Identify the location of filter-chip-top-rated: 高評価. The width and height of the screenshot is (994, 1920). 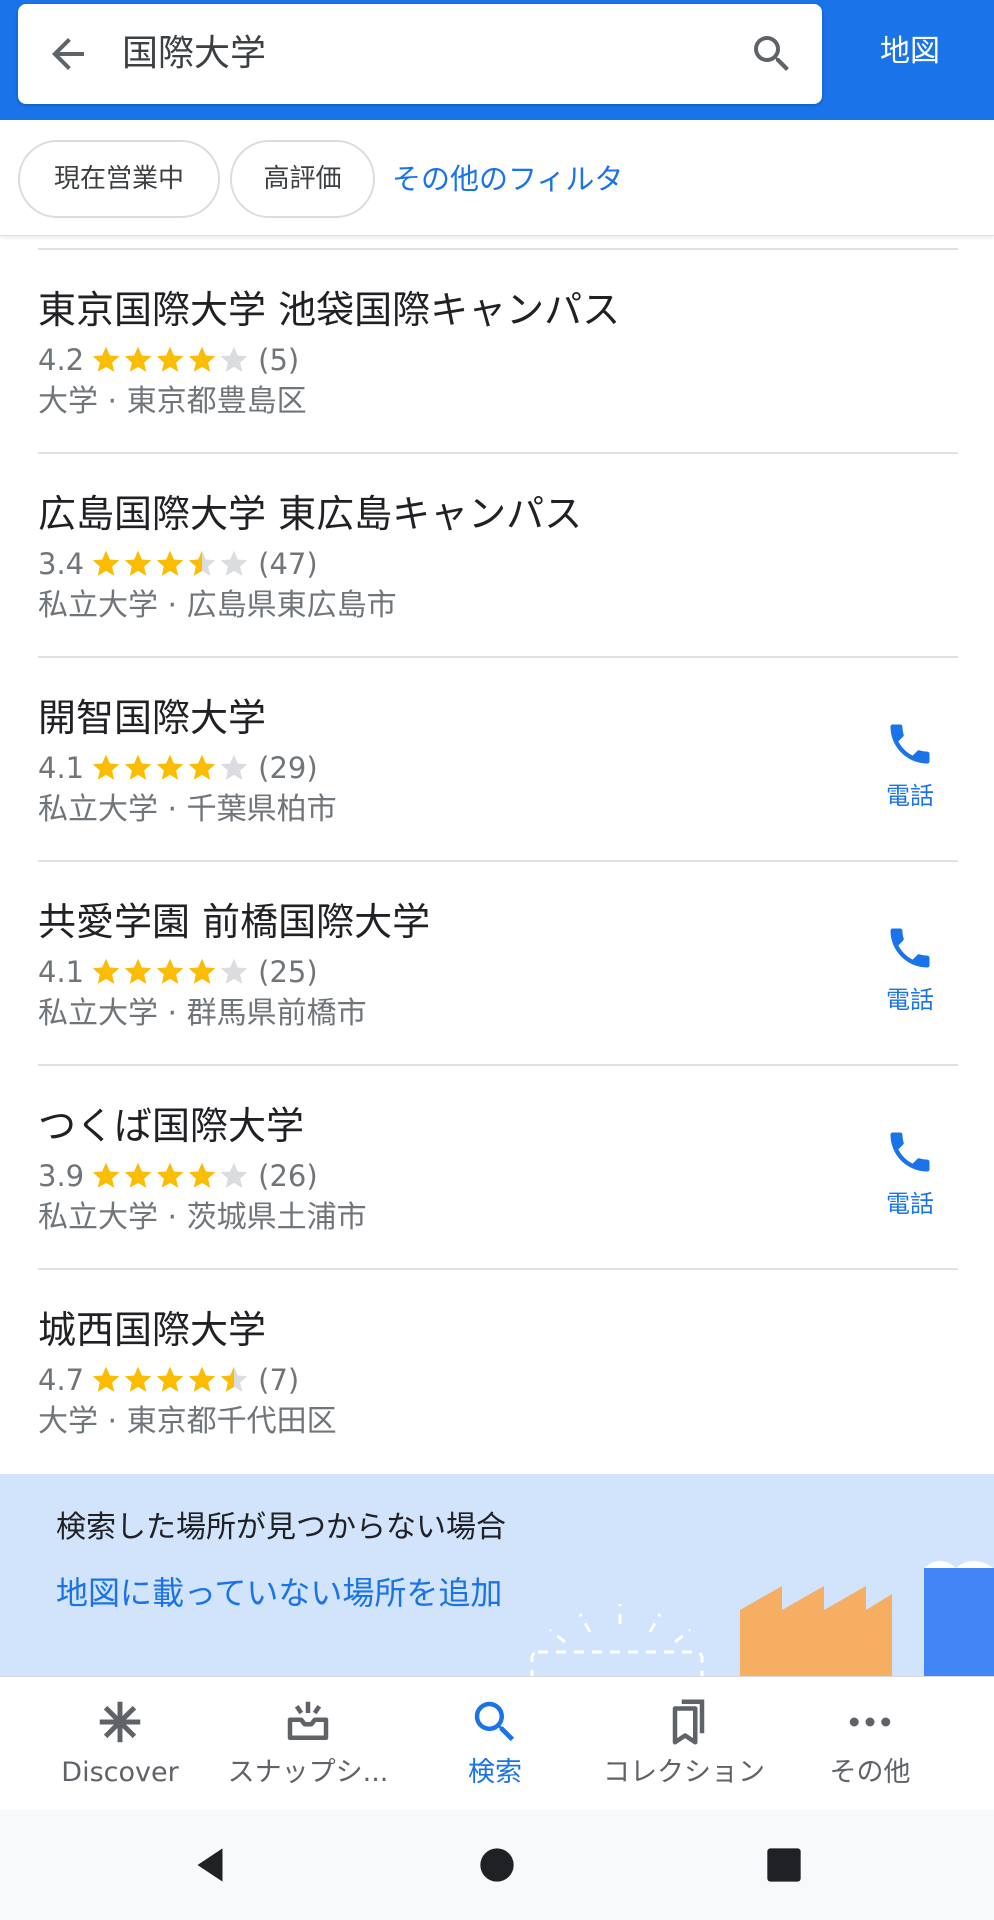
(302, 179).